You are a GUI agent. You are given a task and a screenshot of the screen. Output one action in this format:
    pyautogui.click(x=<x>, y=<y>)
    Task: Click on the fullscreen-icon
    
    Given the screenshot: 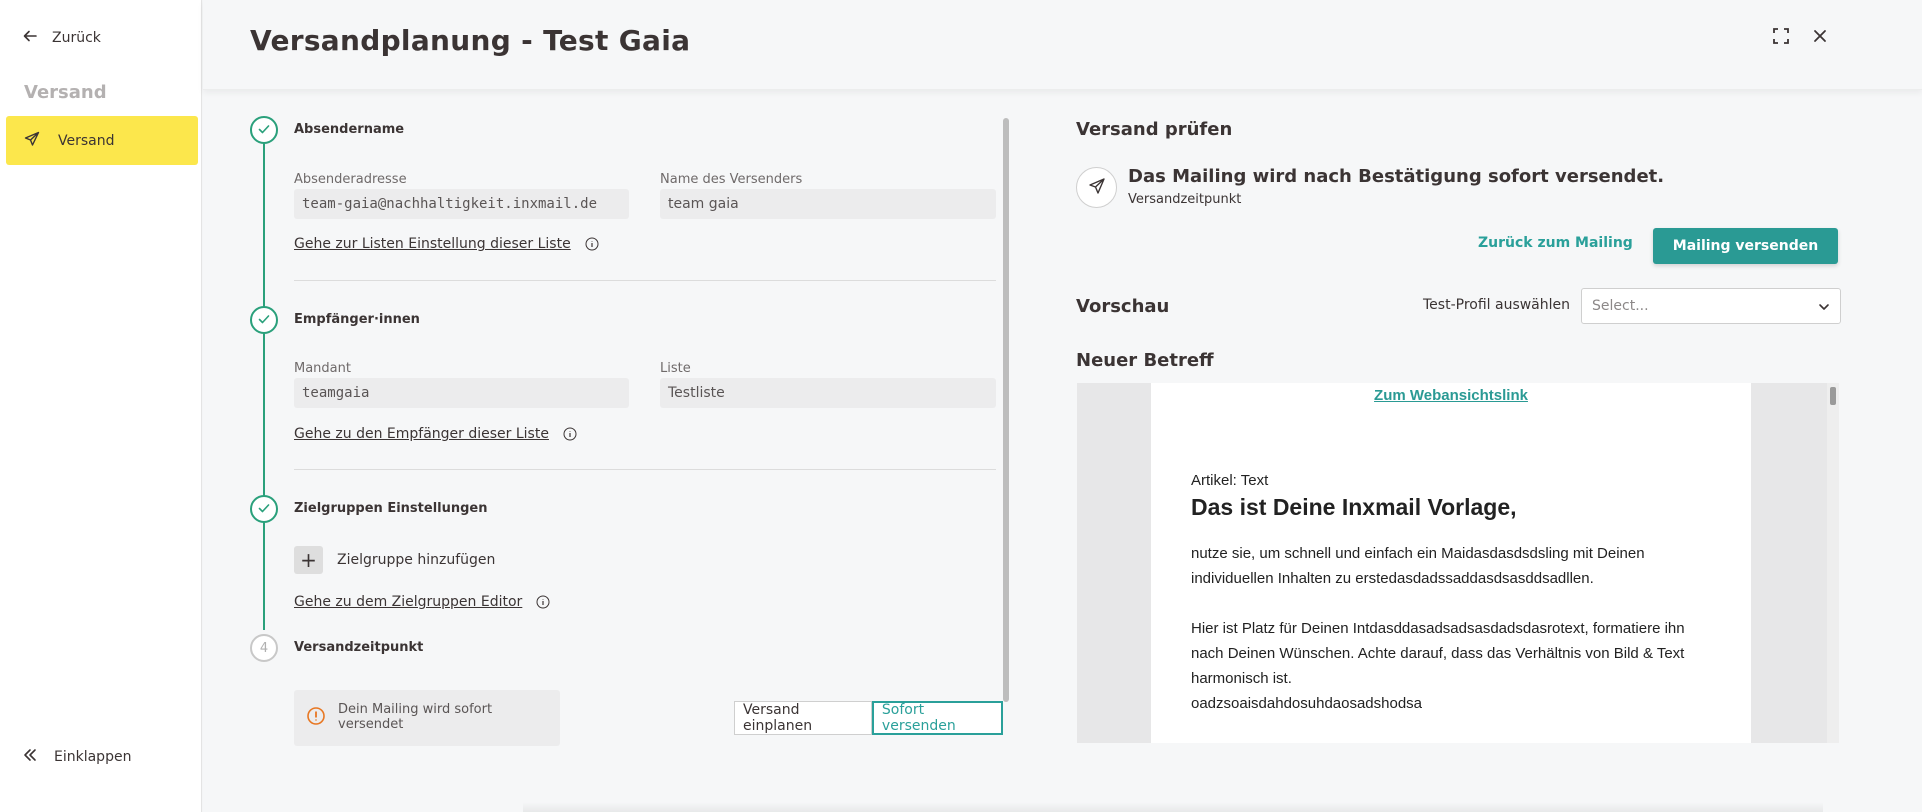 What is the action you would take?
    pyautogui.click(x=1781, y=39)
    